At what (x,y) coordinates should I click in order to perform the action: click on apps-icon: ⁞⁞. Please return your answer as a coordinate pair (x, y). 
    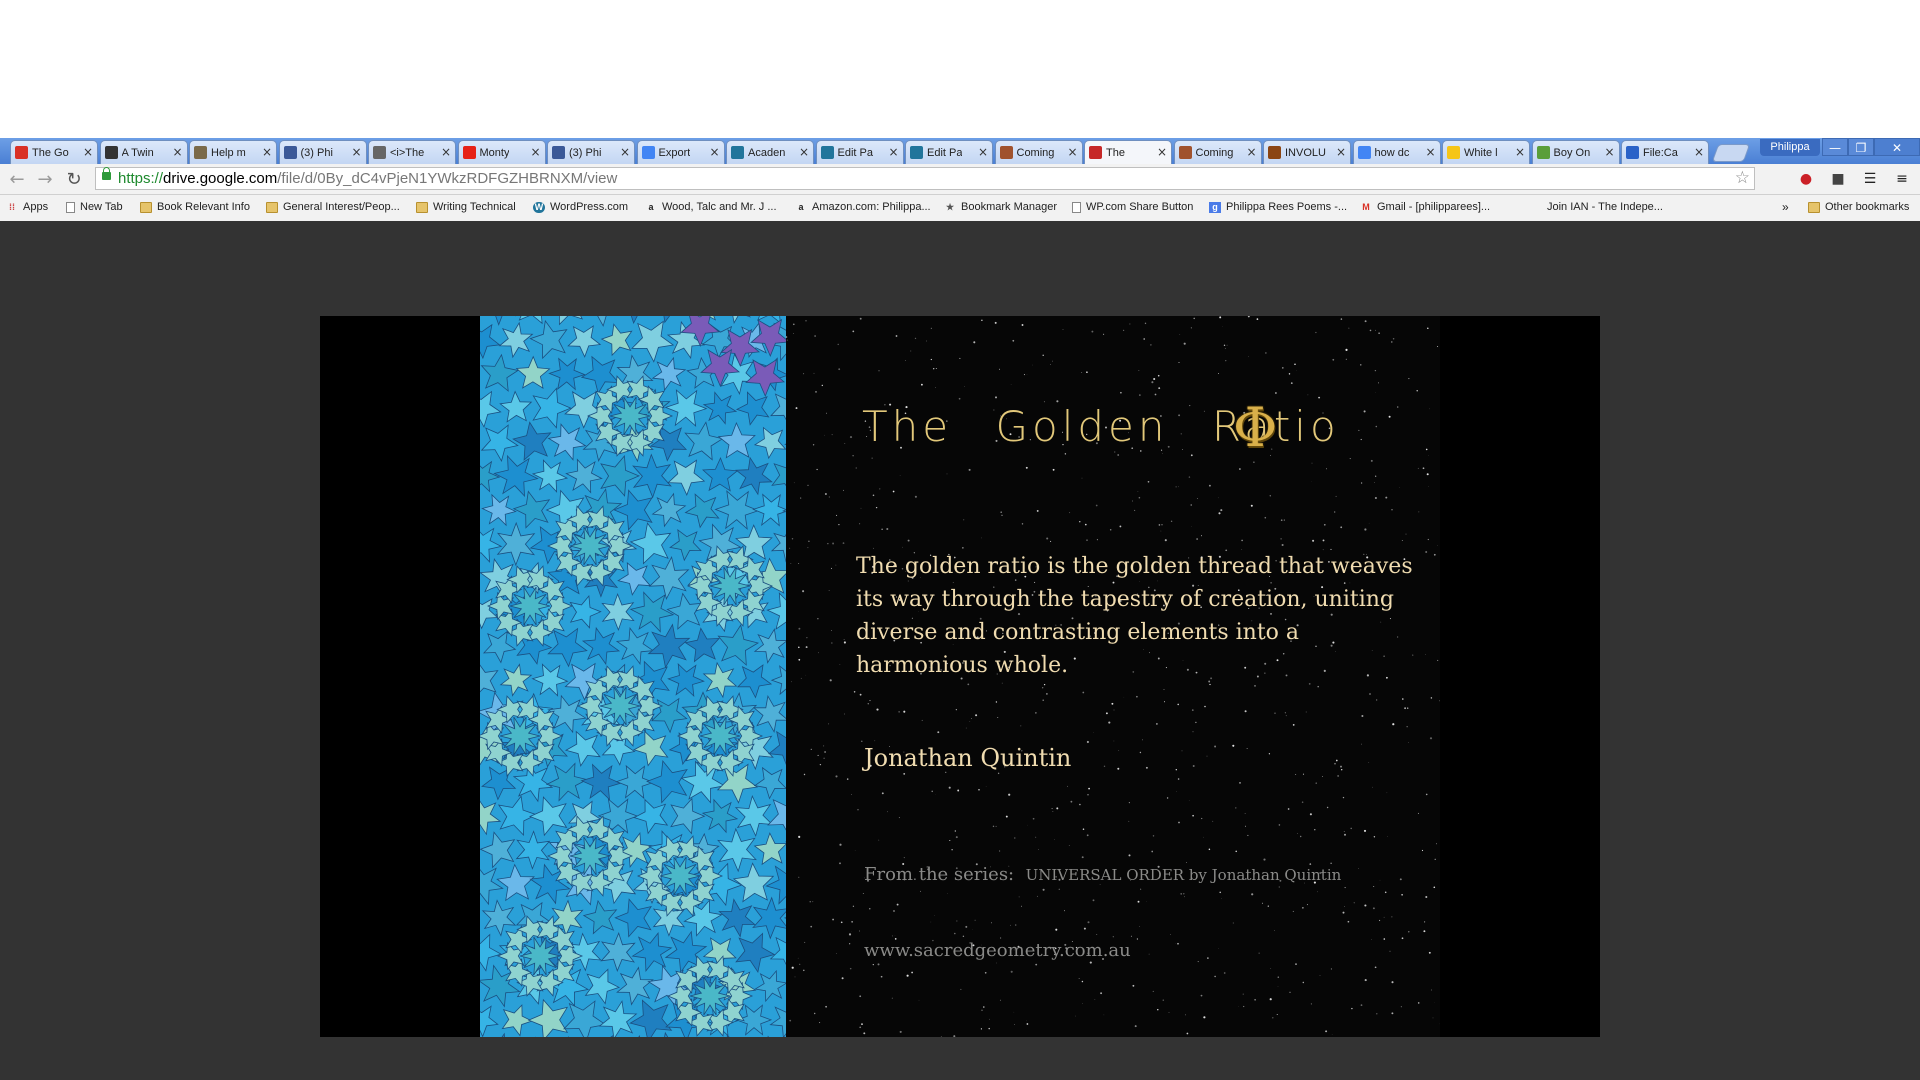
    Looking at the image, I should click on (12, 206).